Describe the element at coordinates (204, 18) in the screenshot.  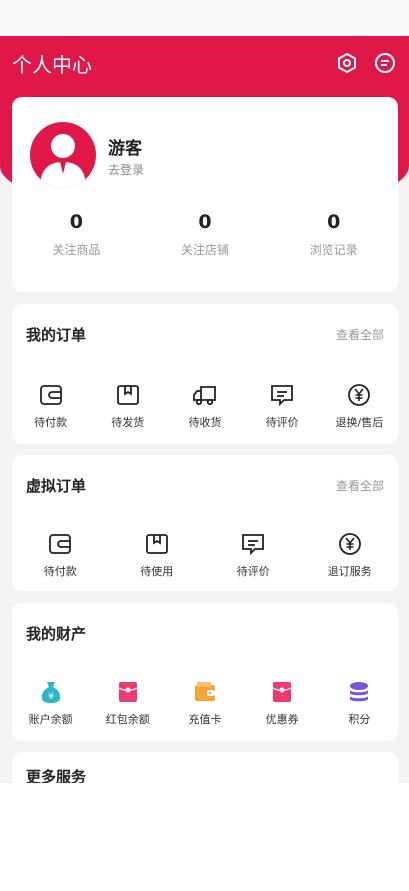
I see `status-bar` at that location.